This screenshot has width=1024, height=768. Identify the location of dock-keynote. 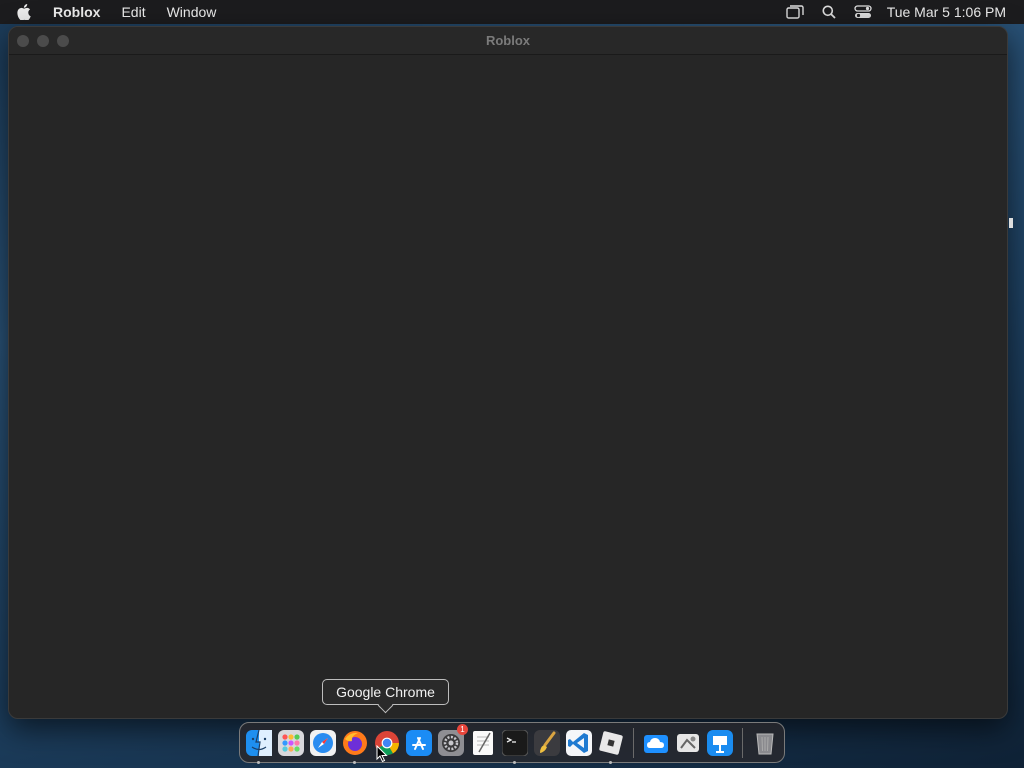
(720, 743).